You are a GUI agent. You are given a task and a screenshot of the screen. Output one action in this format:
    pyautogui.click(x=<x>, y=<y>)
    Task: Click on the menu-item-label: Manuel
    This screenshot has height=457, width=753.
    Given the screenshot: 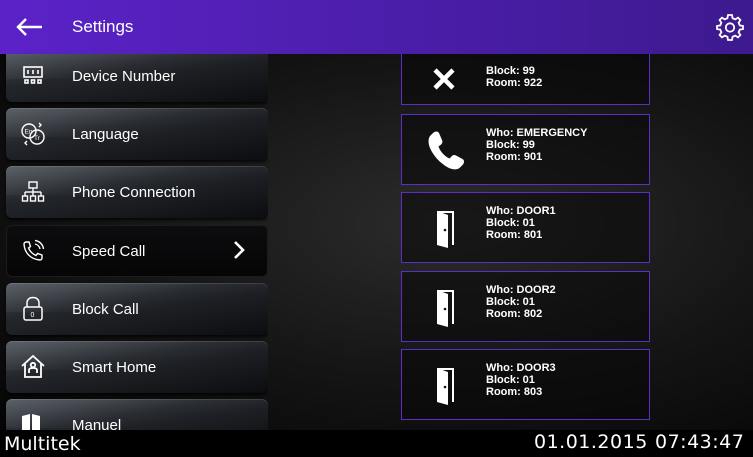 What is the action you would take?
    pyautogui.click(x=97, y=423)
    